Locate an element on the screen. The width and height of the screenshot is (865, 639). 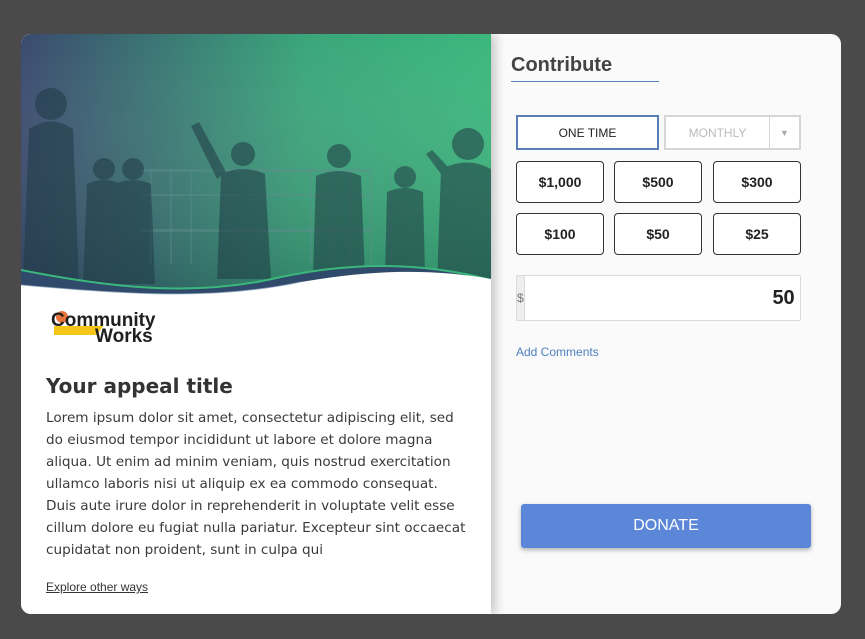
explore-other-ways-link: Explore other ways is located at coordinates (97, 587).